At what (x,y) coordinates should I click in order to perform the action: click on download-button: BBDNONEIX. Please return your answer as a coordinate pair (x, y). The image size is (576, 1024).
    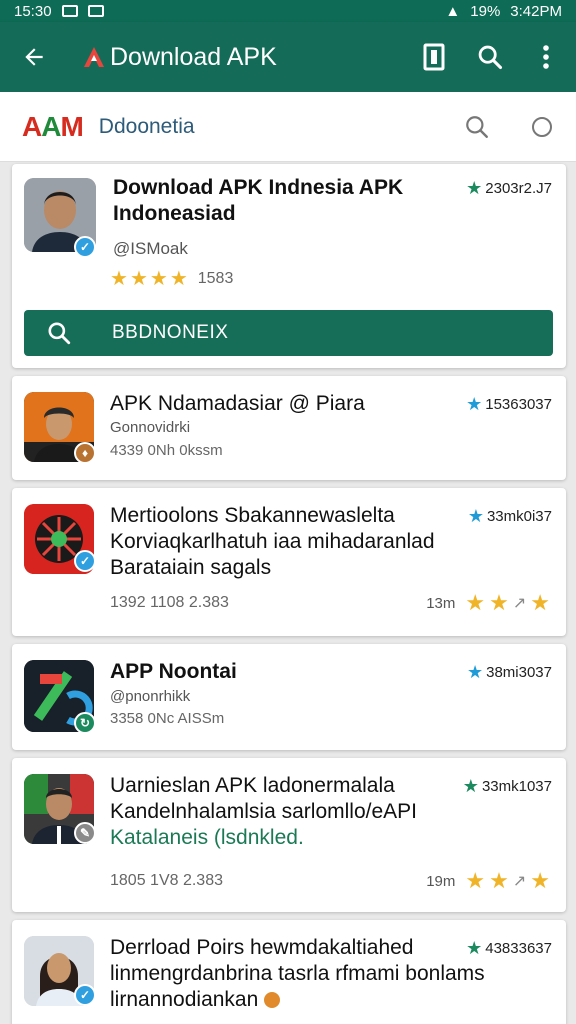
    Looking at the image, I should click on (288, 333).